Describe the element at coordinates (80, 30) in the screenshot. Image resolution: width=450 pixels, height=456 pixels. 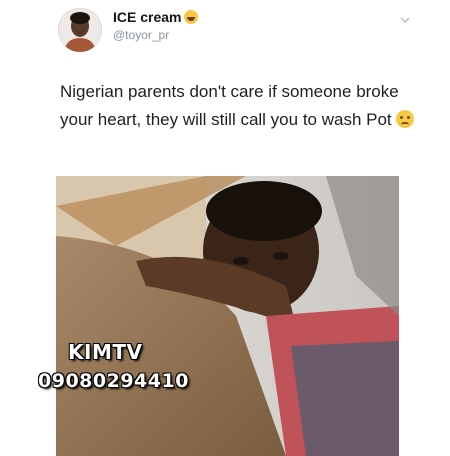
I see `avatar` at that location.